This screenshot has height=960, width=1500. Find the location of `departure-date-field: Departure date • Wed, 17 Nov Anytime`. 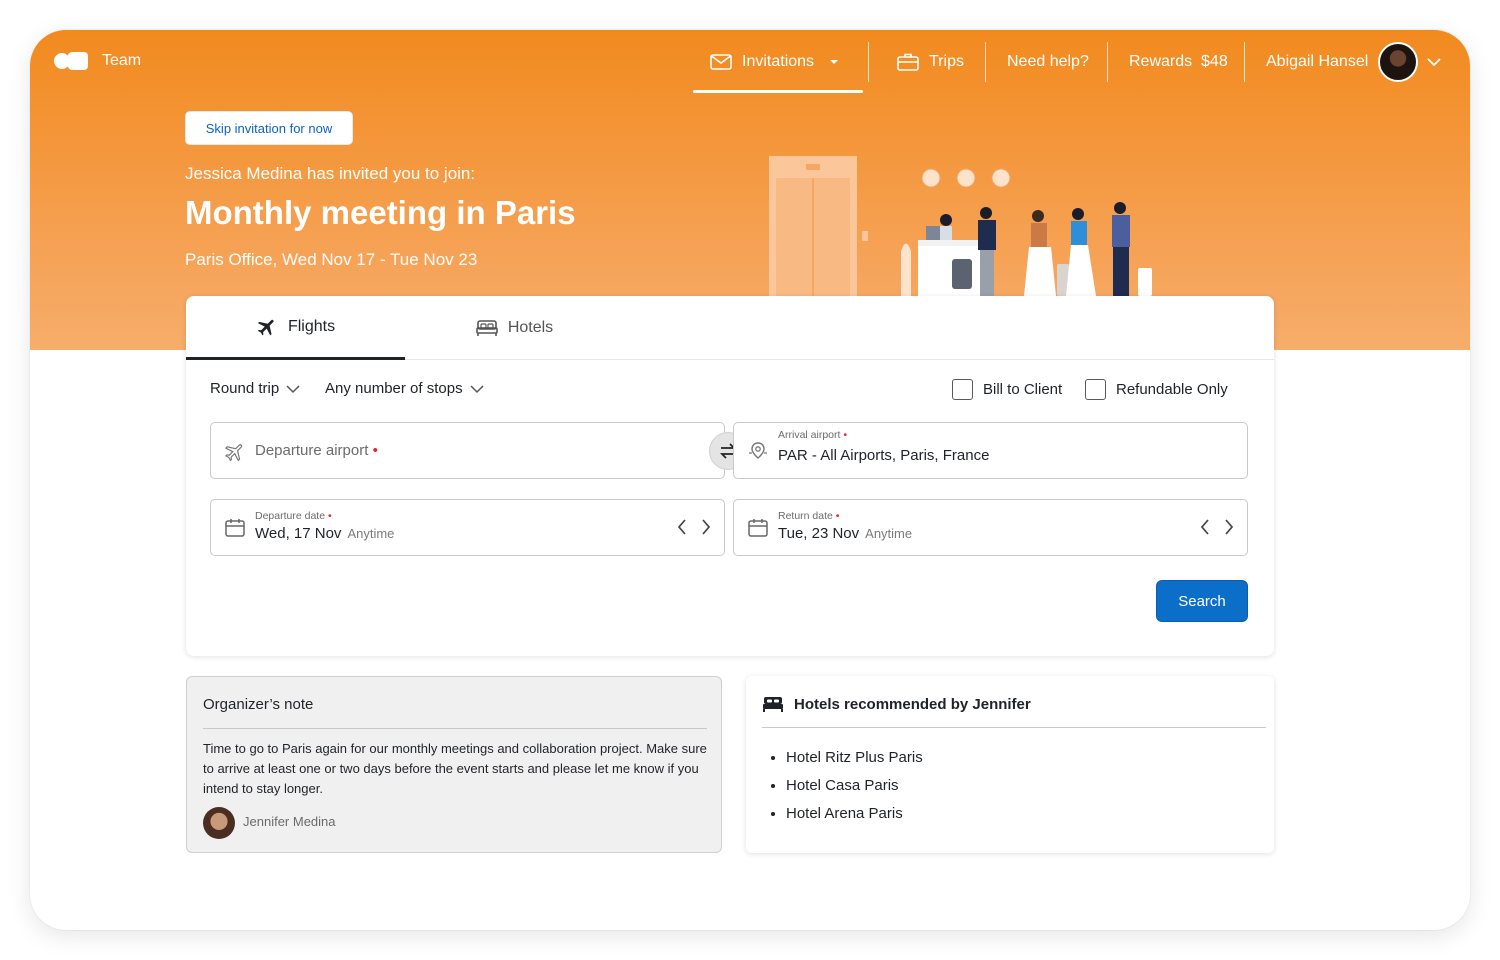

departure-date-field: Departure date • Wed, 17 Nov Anytime is located at coordinates (467, 527).